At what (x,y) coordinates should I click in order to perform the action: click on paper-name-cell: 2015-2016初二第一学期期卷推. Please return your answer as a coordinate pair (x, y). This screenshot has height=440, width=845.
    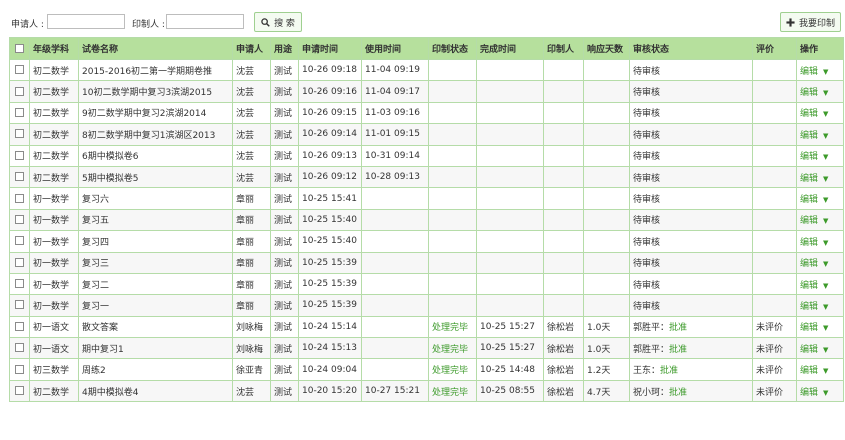
    Looking at the image, I should click on (155, 70).